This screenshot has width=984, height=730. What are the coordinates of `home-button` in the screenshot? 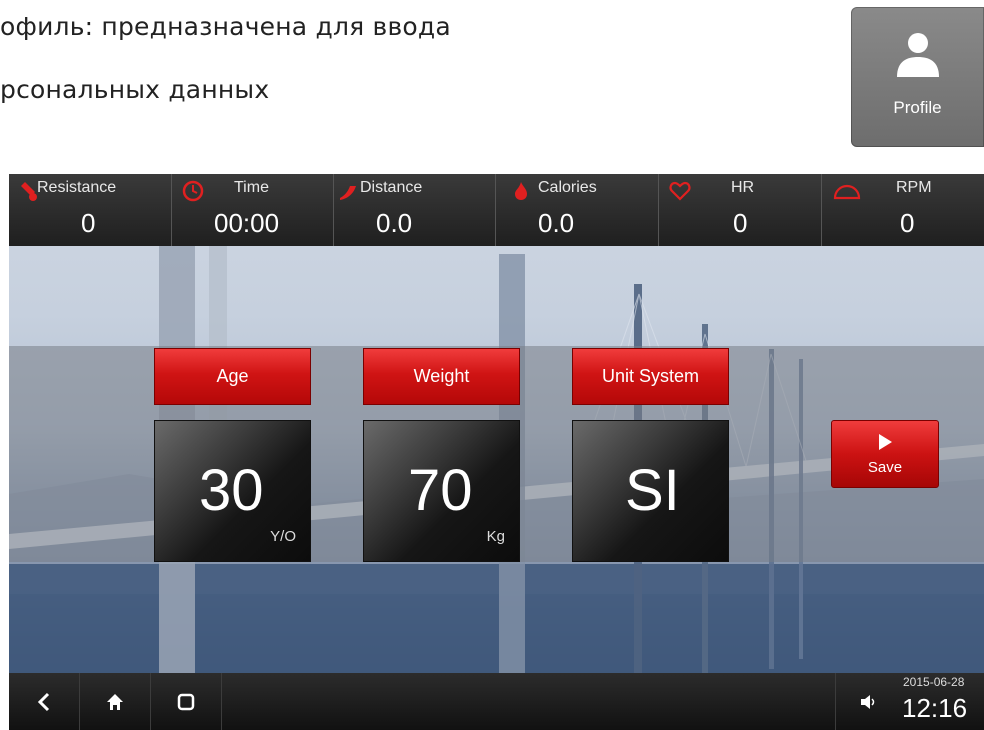 It's located at (115, 701).